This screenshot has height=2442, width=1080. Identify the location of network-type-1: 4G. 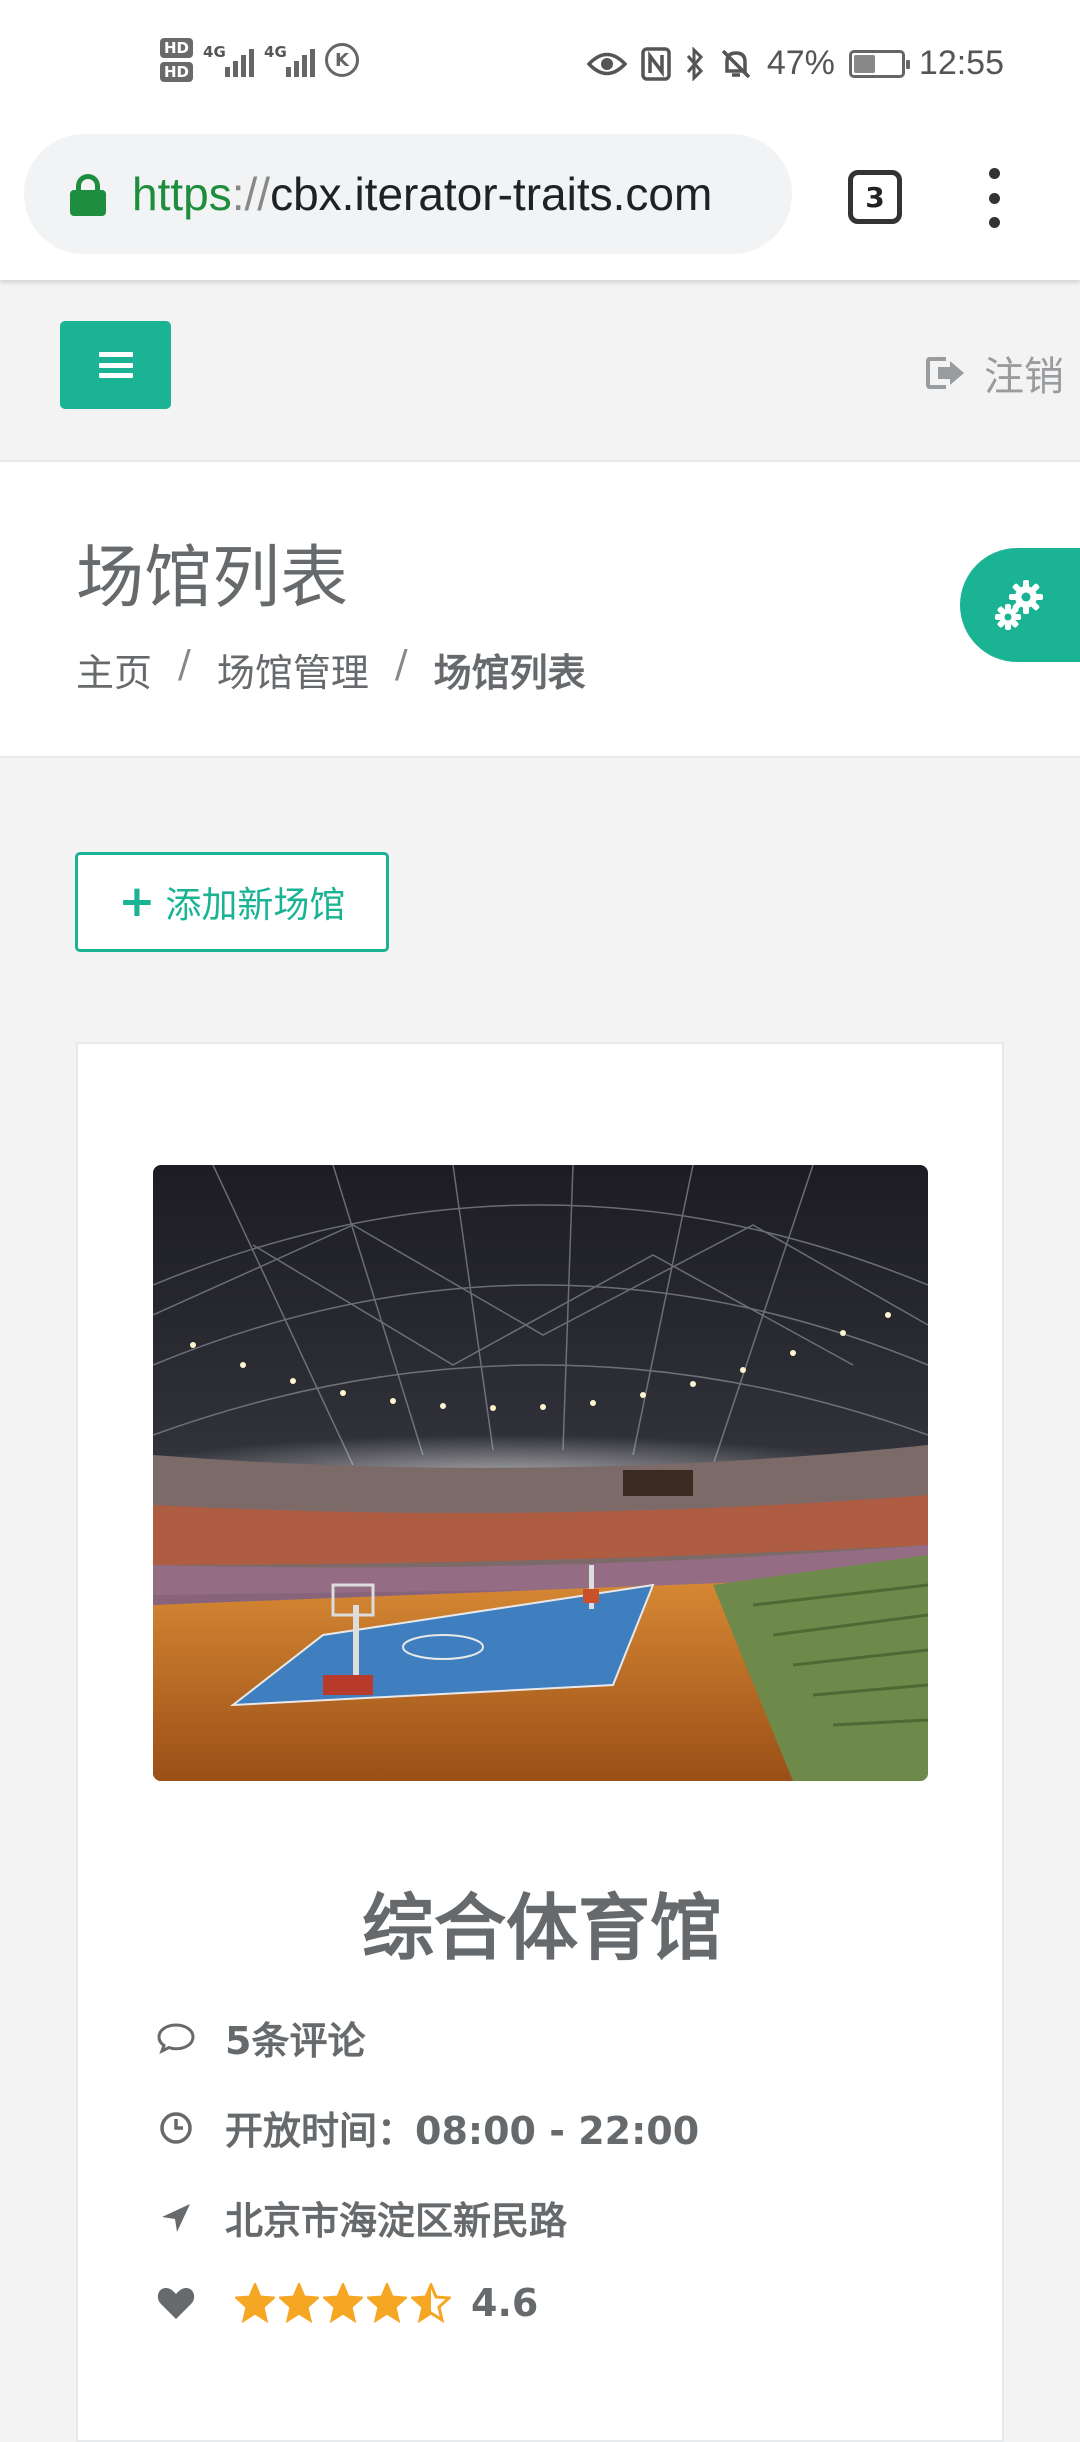
(214, 52).